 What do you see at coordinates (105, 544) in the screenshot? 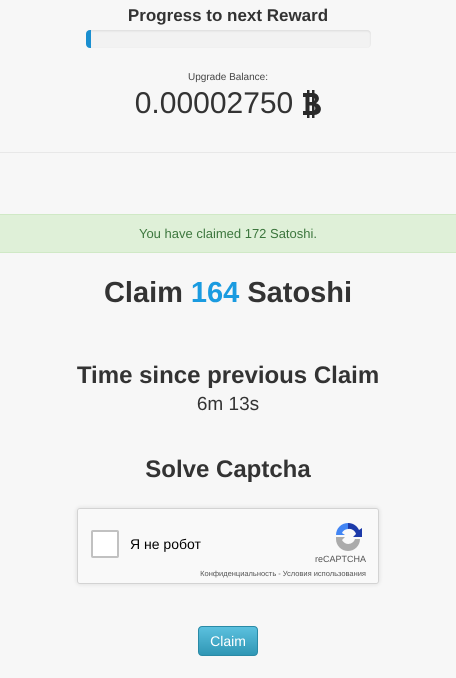
I see `captcha-checkbox` at bounding box center [105, 544].